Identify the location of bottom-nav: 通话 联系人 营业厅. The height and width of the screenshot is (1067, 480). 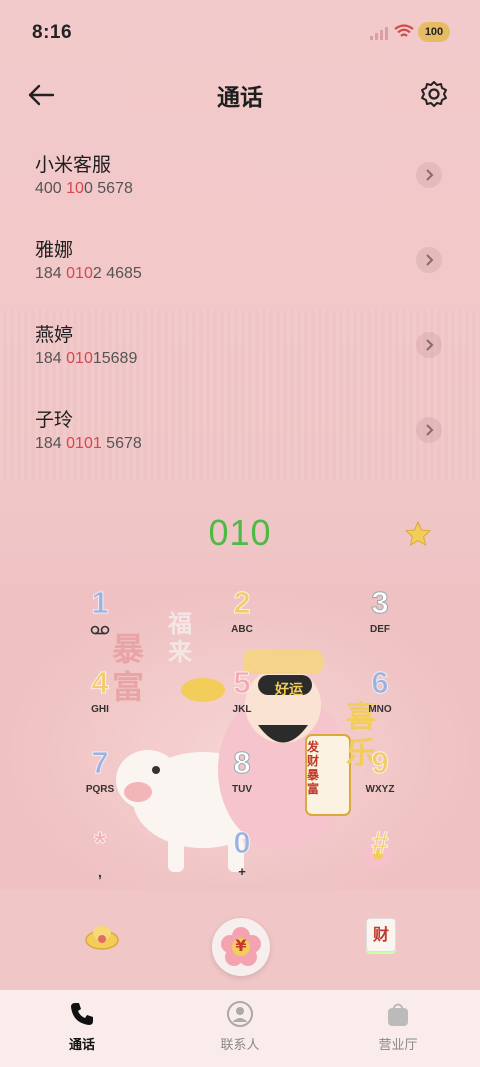
(240, 1028).